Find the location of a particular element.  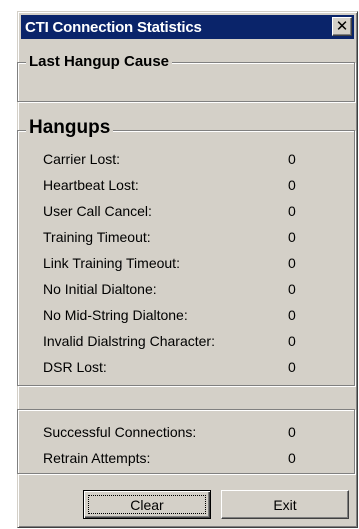

stat-label: Successful Connections: is located at coordinates (120, 432).